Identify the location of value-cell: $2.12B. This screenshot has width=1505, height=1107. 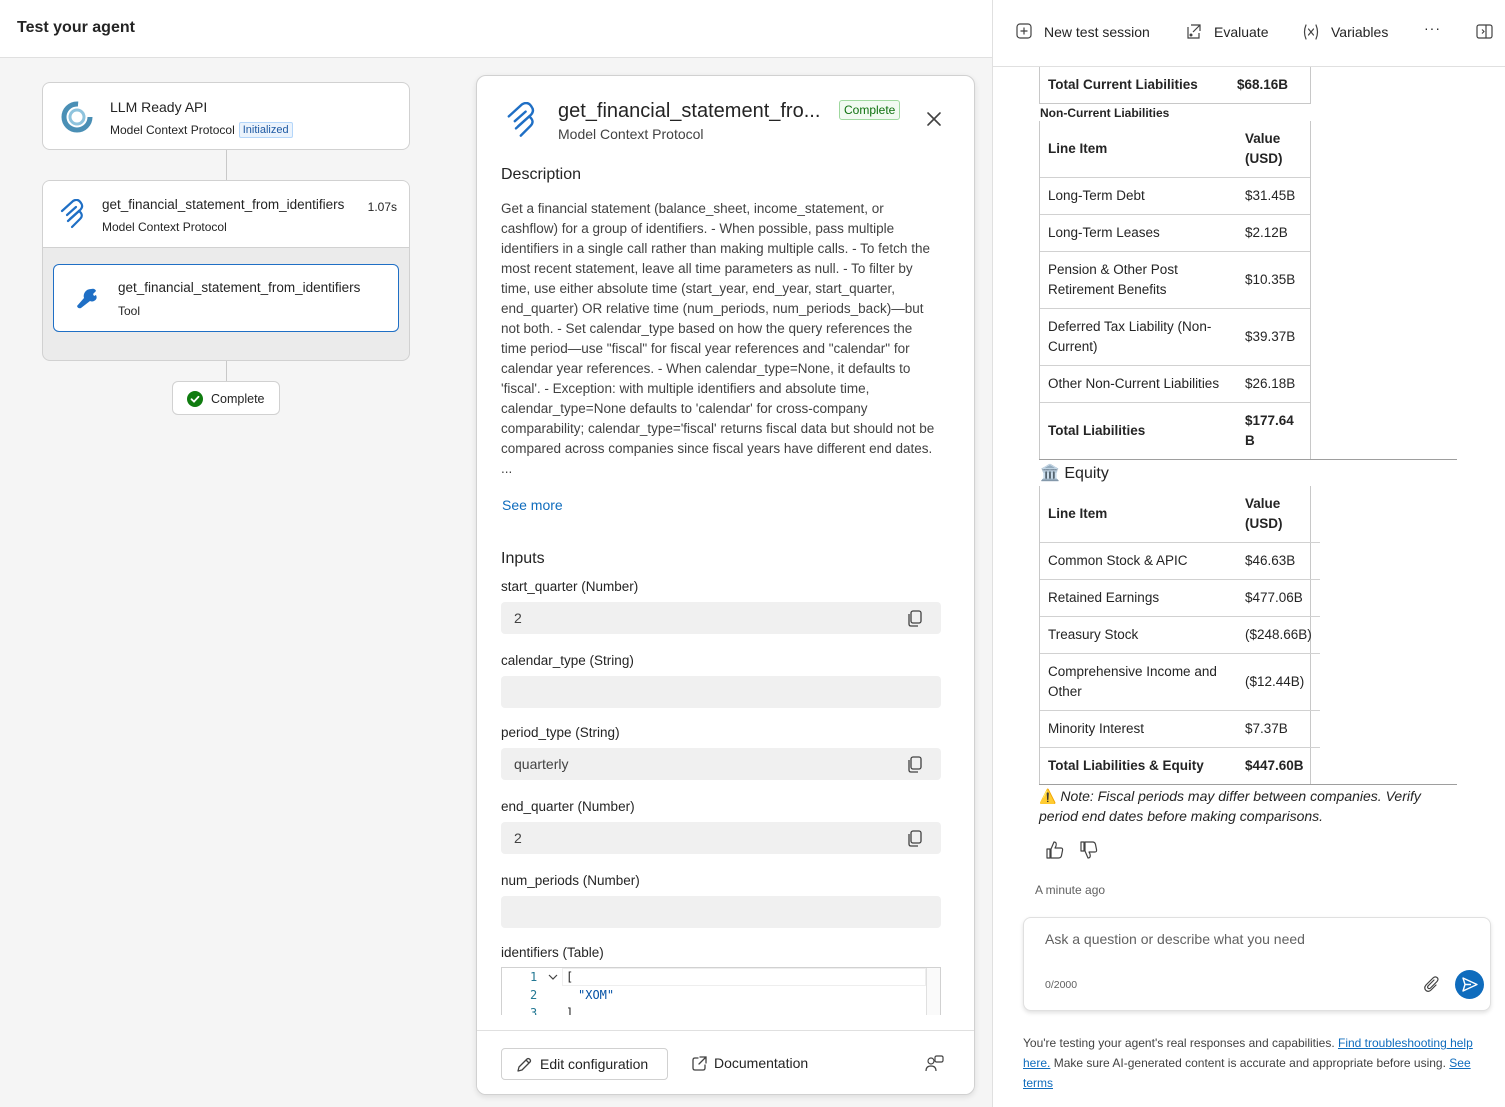
(1273, 233).